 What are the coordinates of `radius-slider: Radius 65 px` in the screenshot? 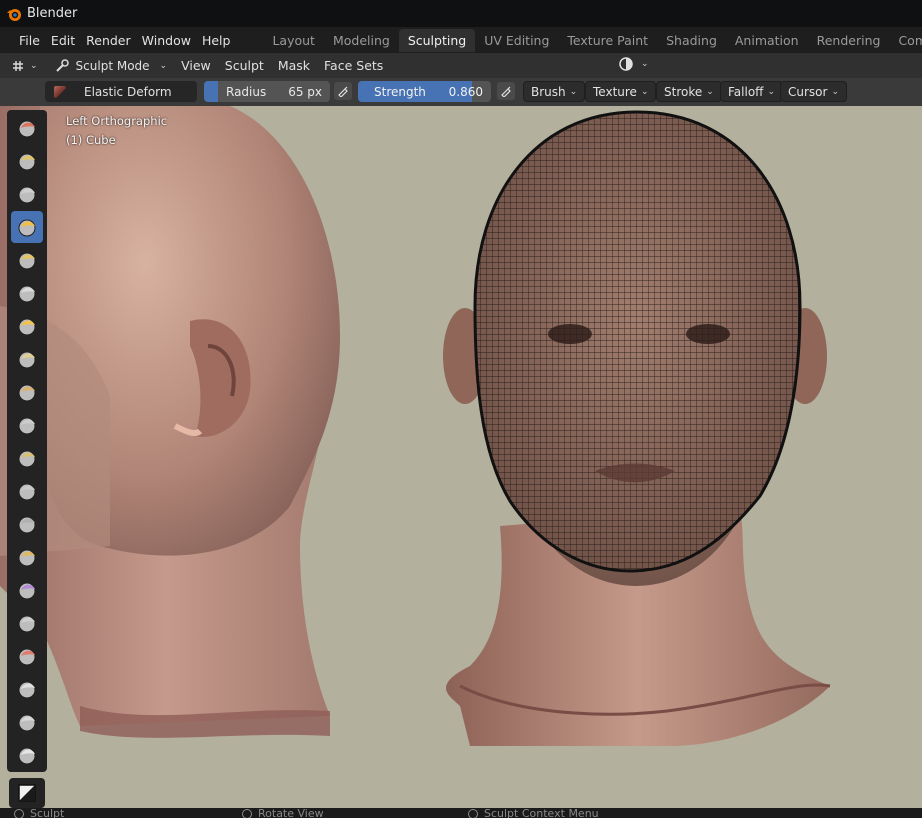 It's located at (267, 91).